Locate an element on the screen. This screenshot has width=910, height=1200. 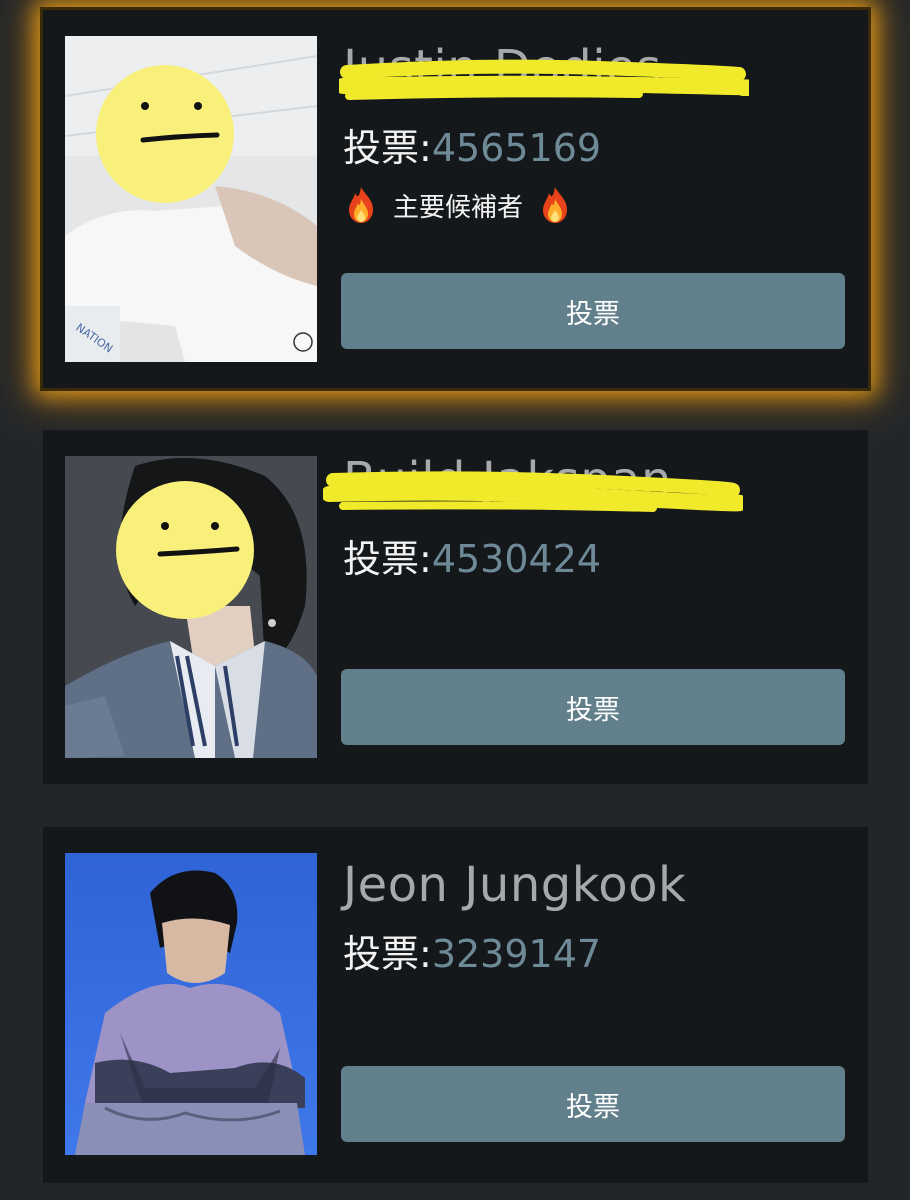
vote-count-3: 投票:3239147 is located at coordinates (472, 950).